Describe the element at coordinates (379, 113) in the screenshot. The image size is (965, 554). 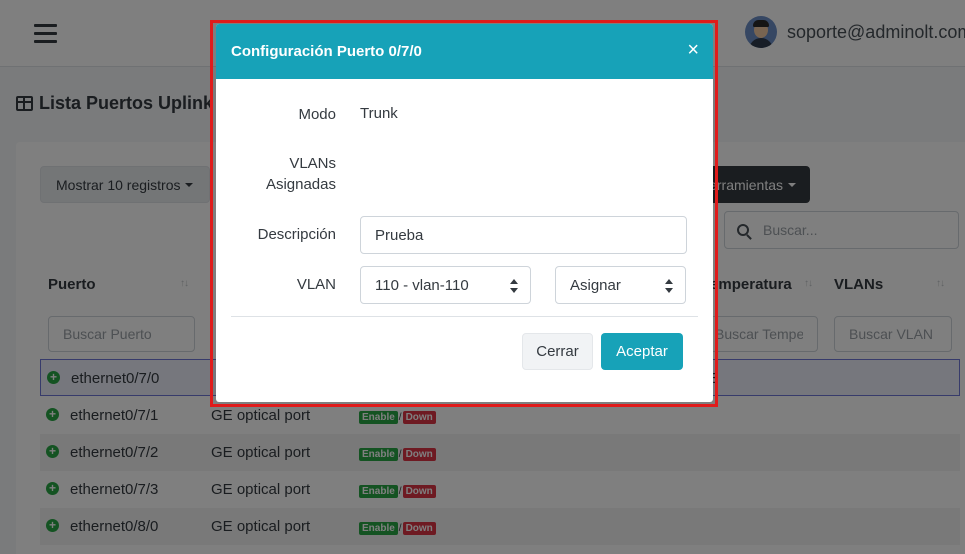
I see `mode-value: Trunk` at that location.